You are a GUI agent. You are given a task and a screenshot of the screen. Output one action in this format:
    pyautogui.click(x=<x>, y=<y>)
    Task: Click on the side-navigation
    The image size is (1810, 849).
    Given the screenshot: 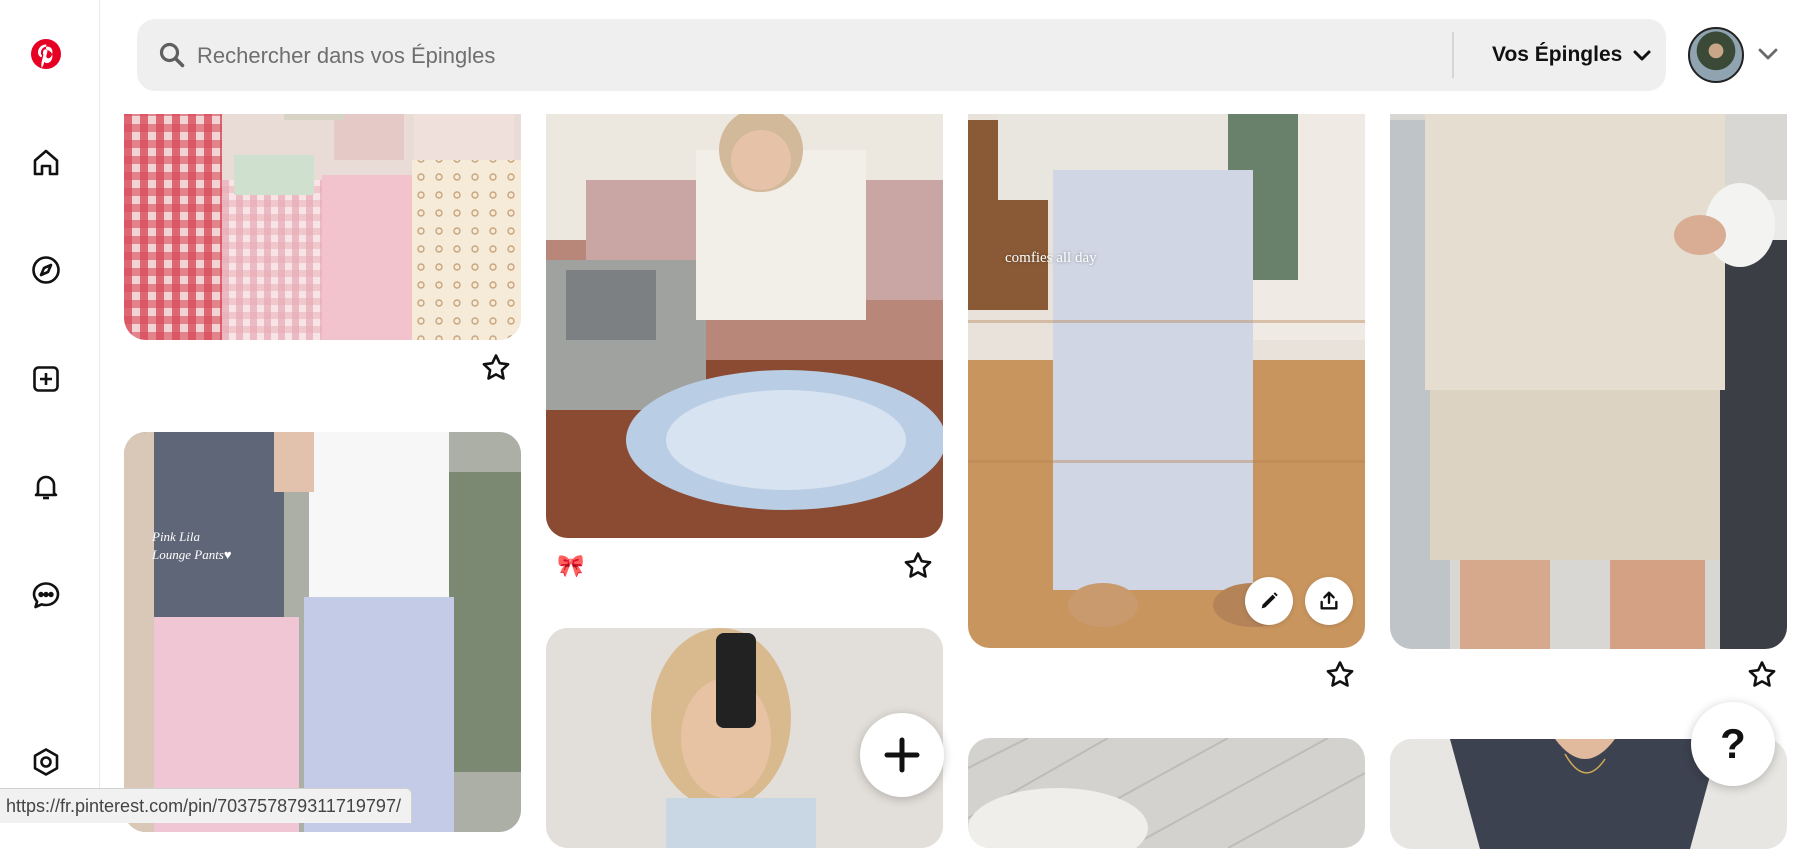 What is the action you would take?
    pyautogui.click(x=50, y=411)
    